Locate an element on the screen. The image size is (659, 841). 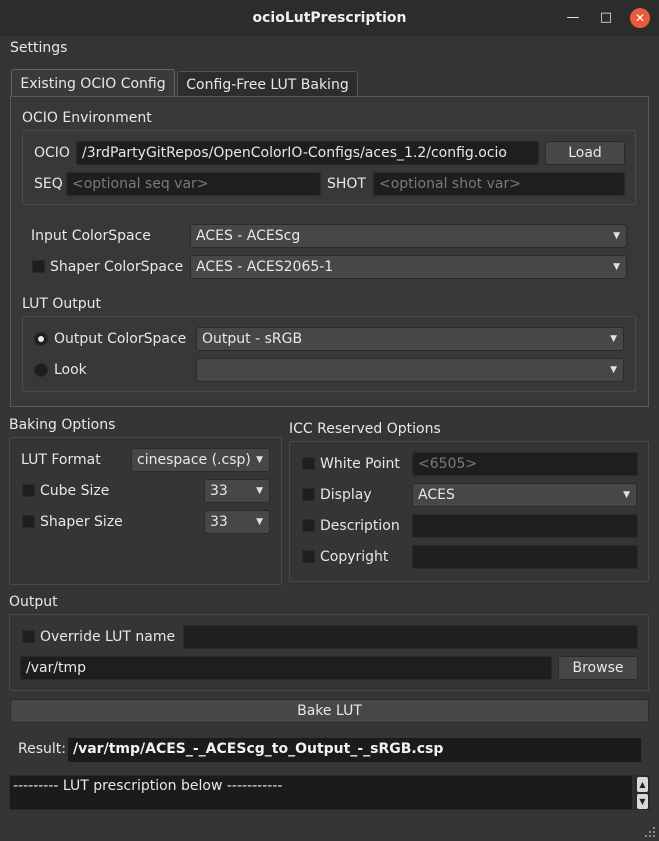
baking-options-title: Baking Options is located at coordinates (62, 425).